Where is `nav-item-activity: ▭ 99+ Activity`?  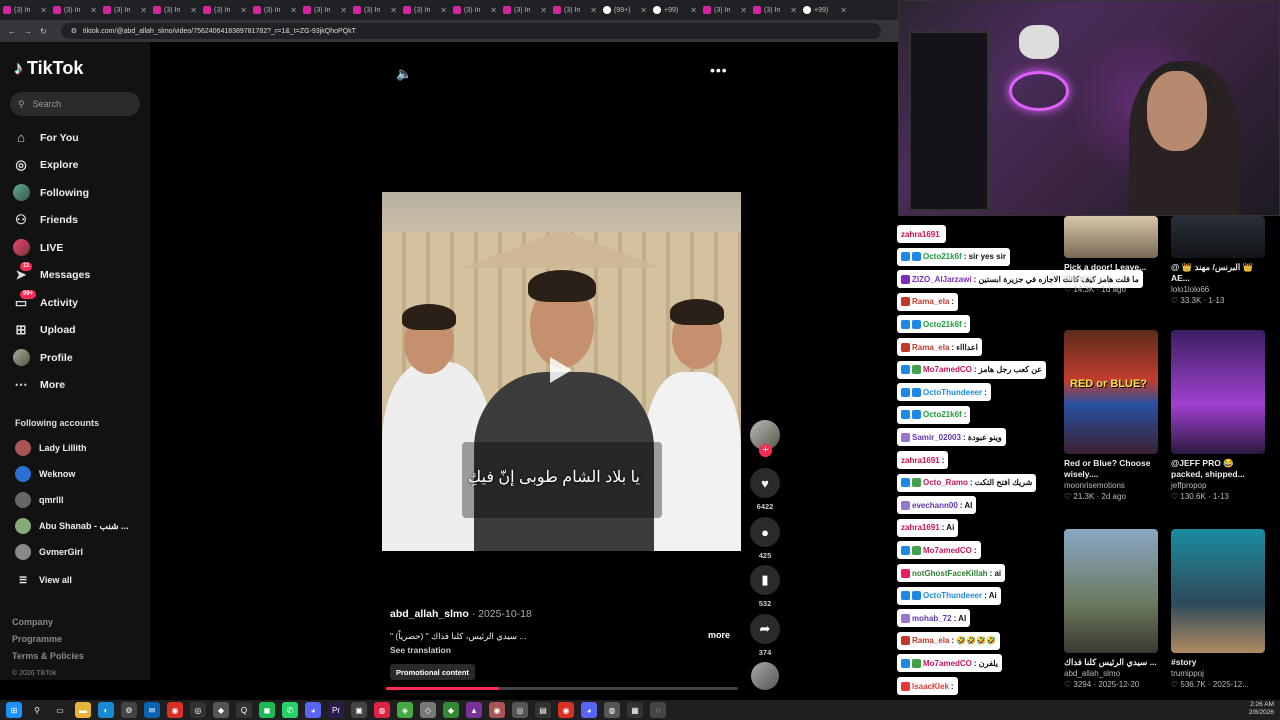
nav-item-activity: ▭ 99+ Activity is located at coordinates (80, 303).